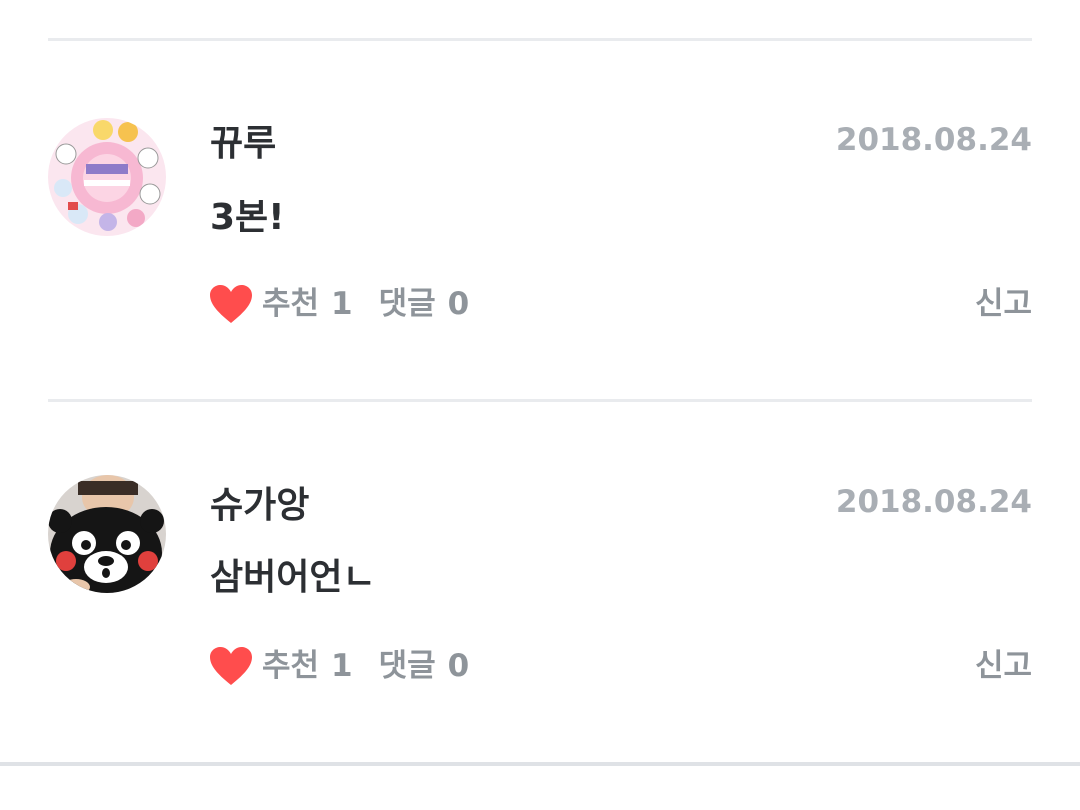 This screenshot has width=1080, height=810. I want to click on avatar-bt21-stickers-icon, so click(107, 177).